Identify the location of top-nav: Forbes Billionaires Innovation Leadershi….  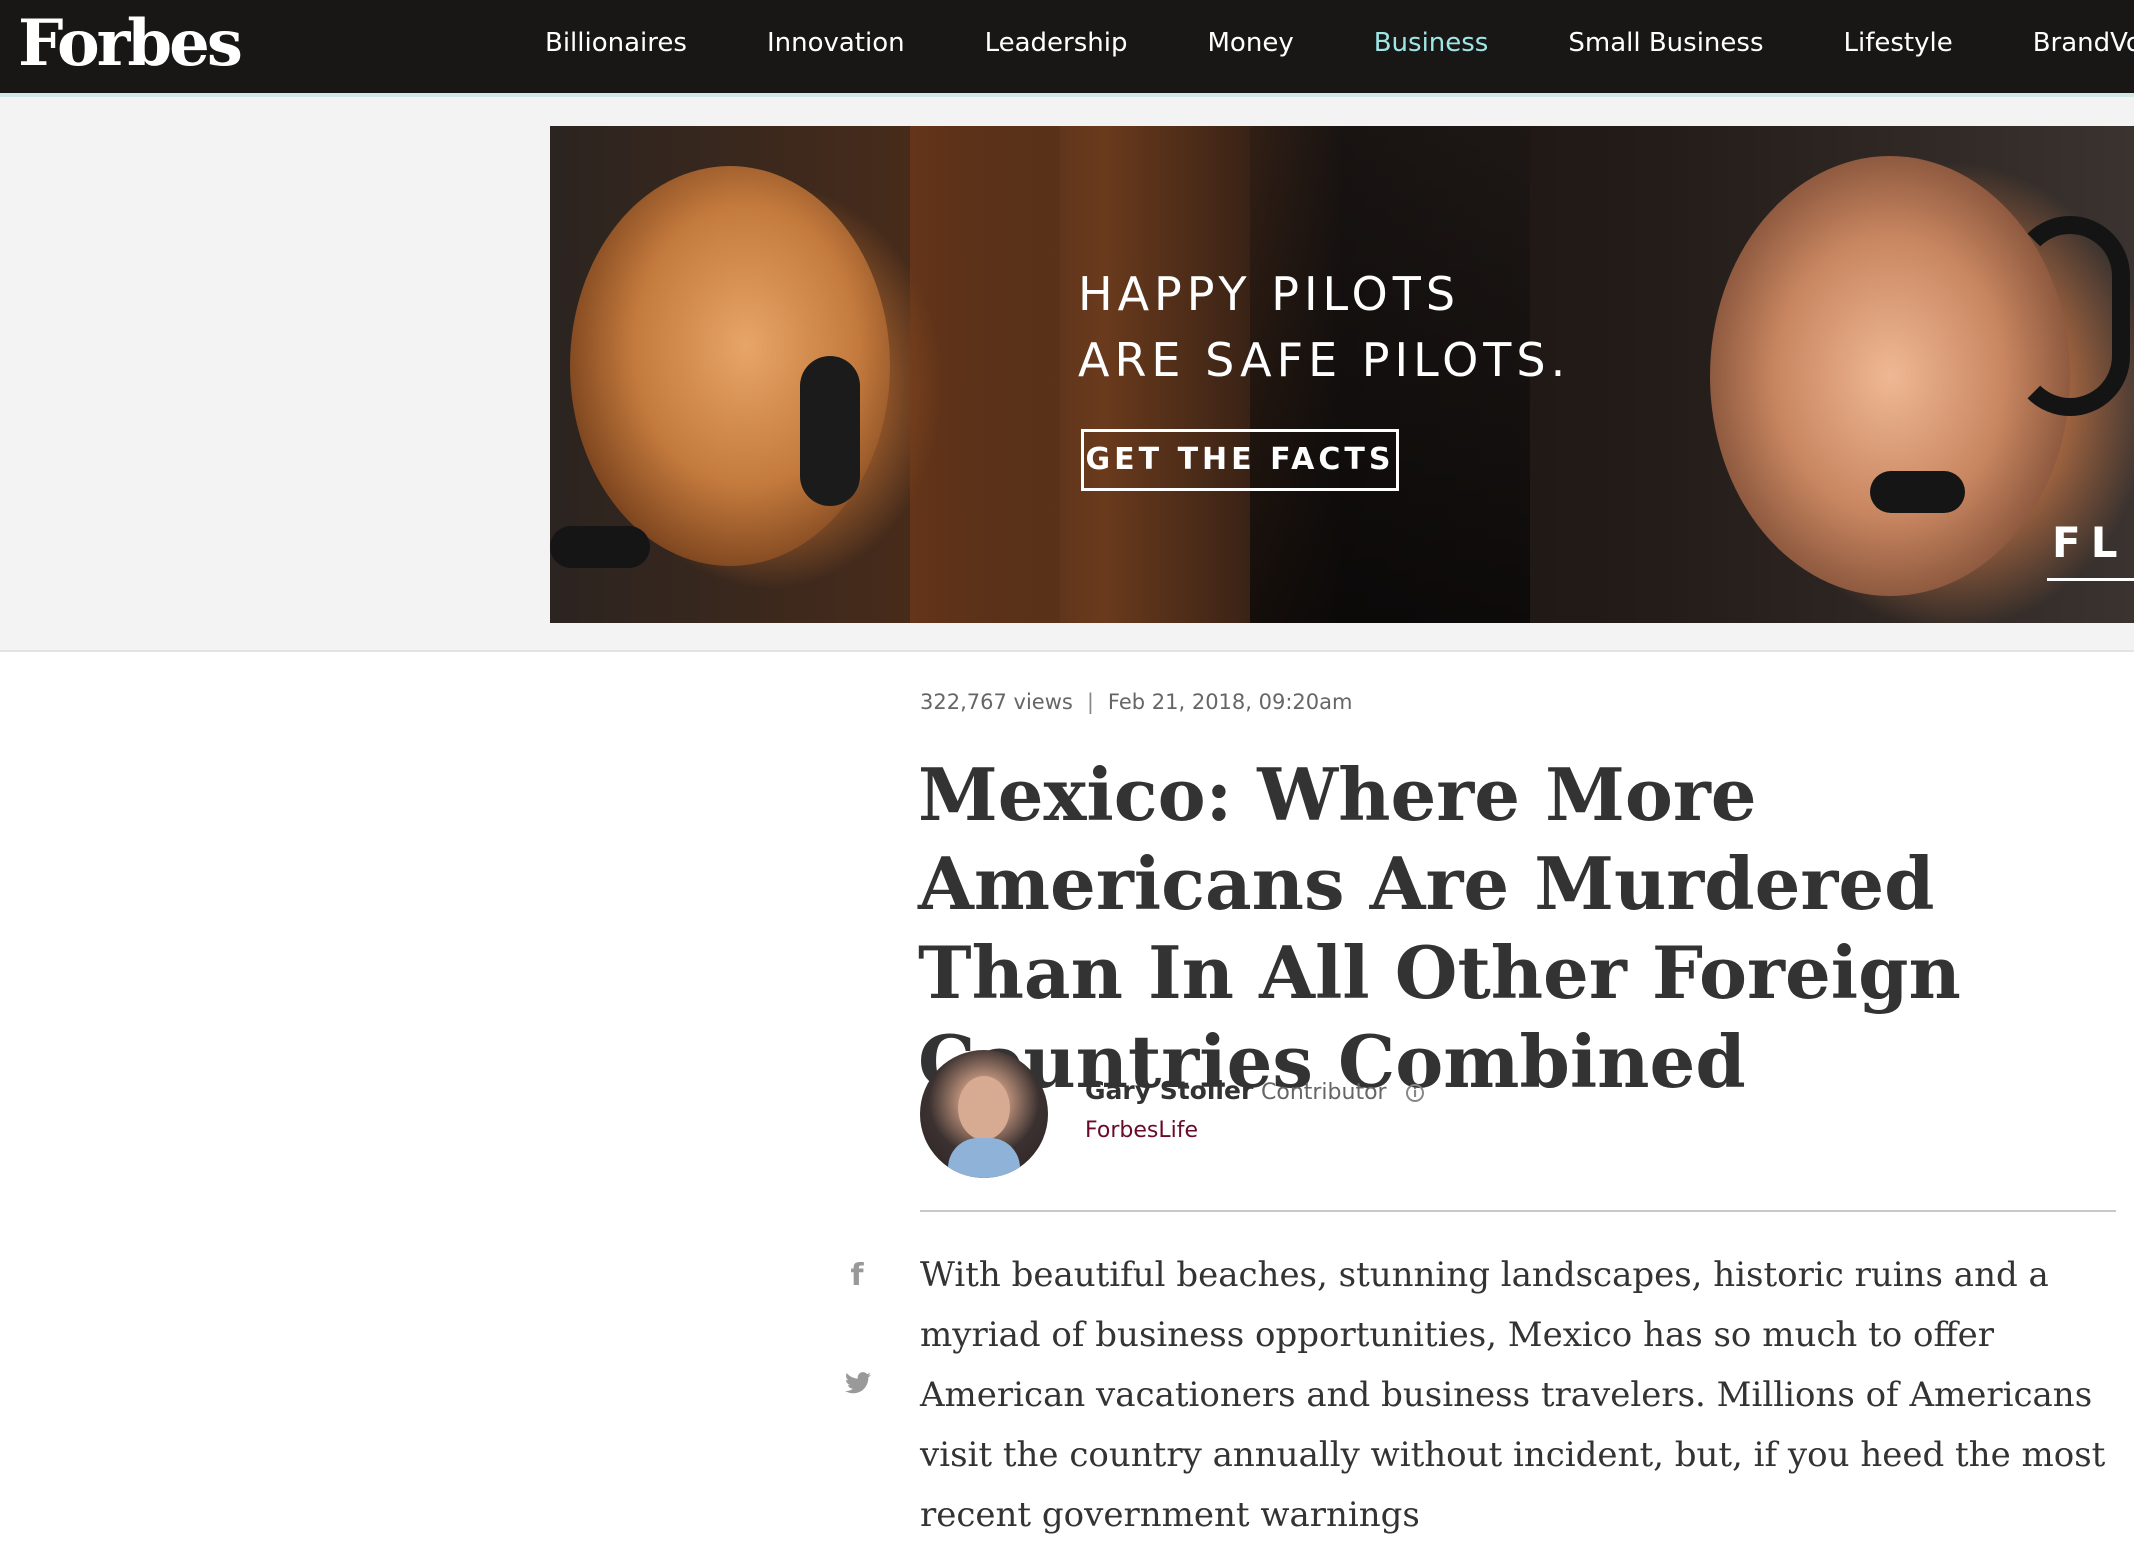
(1067, 48).